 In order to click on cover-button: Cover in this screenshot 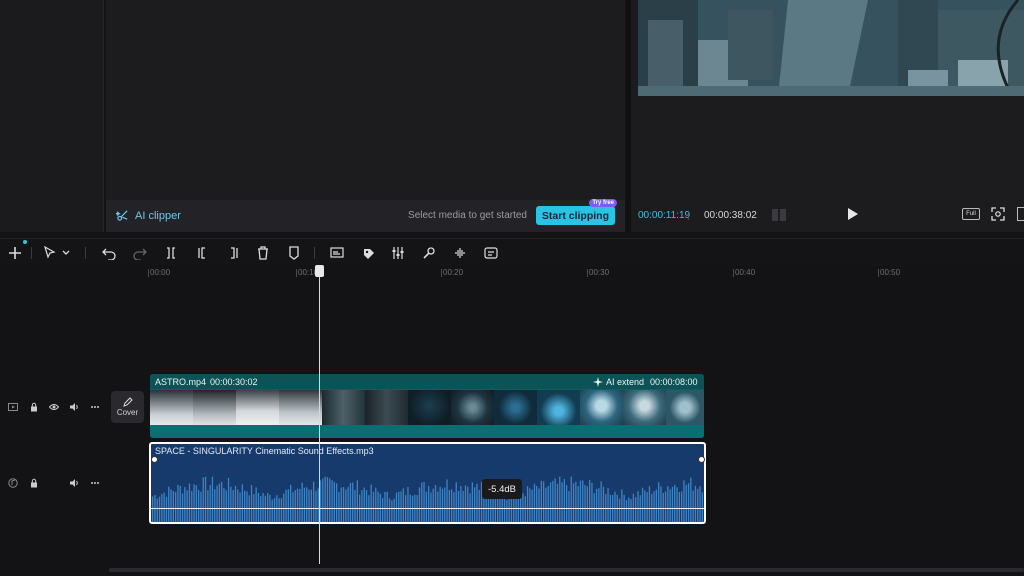, I will do `click(127, 407)`.